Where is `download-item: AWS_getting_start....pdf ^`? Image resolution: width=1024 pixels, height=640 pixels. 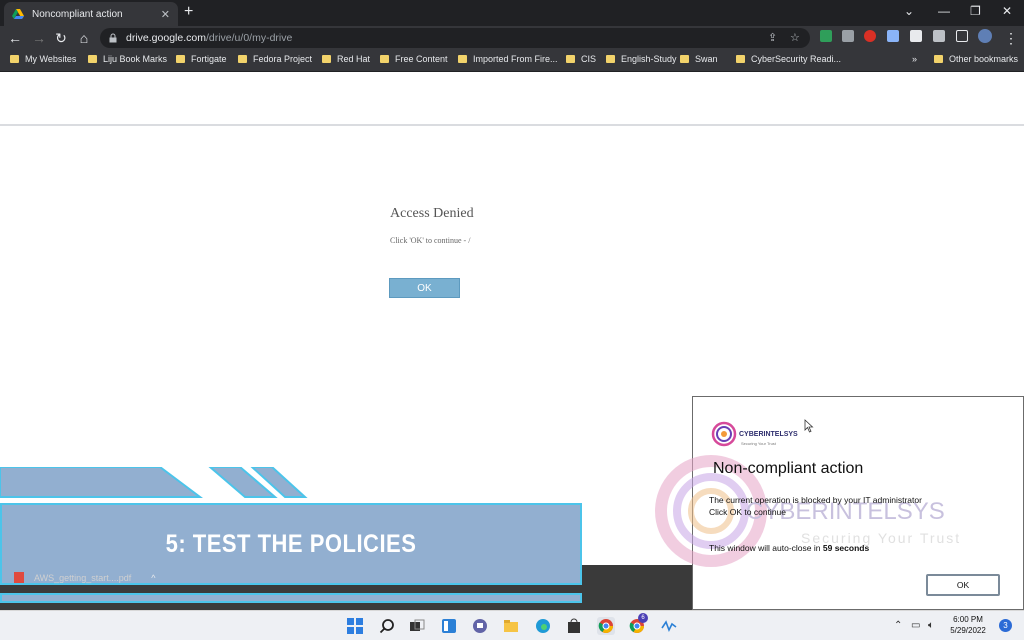 download-item: AWS_getting_start....pdf ^ is located at coordinates (84, 577).